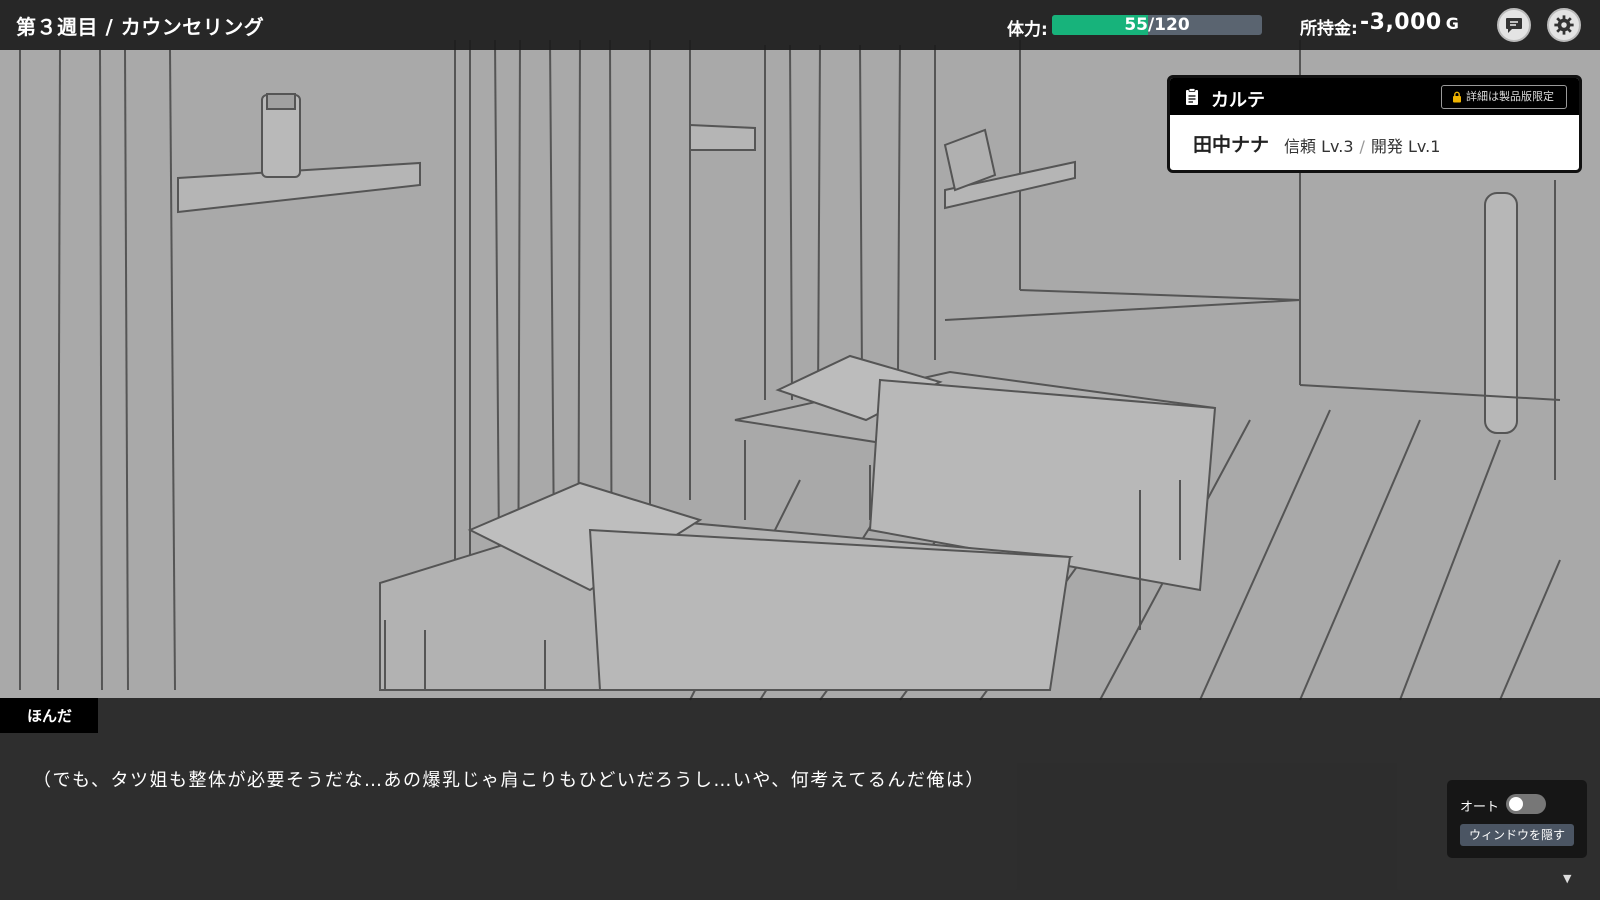  Describe the element at coordinates (1238, 100) in the screenshot. I see `karte-title: カルテ` at that location.